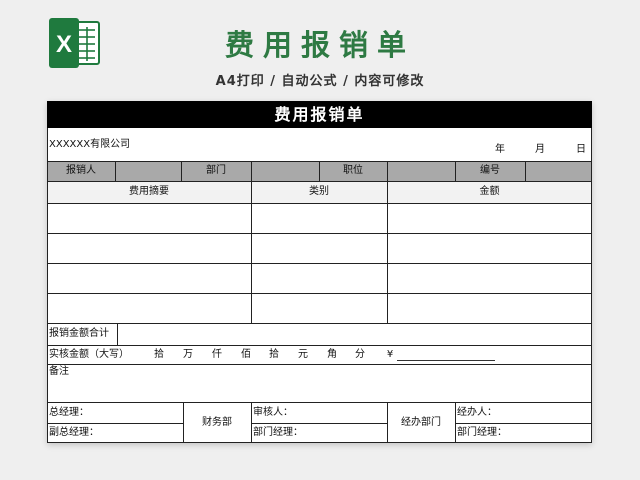  I want to click on row-4-category, so click(319, 308).